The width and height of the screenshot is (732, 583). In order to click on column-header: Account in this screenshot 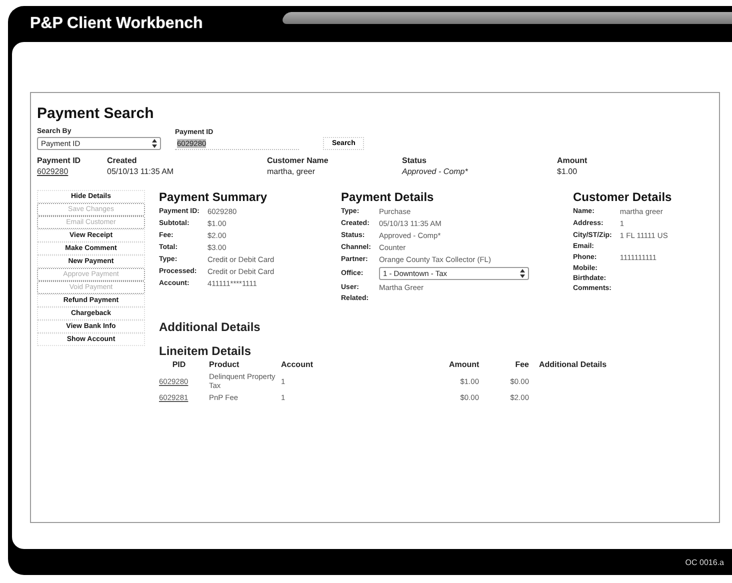, I will do `click(297, 364)`.